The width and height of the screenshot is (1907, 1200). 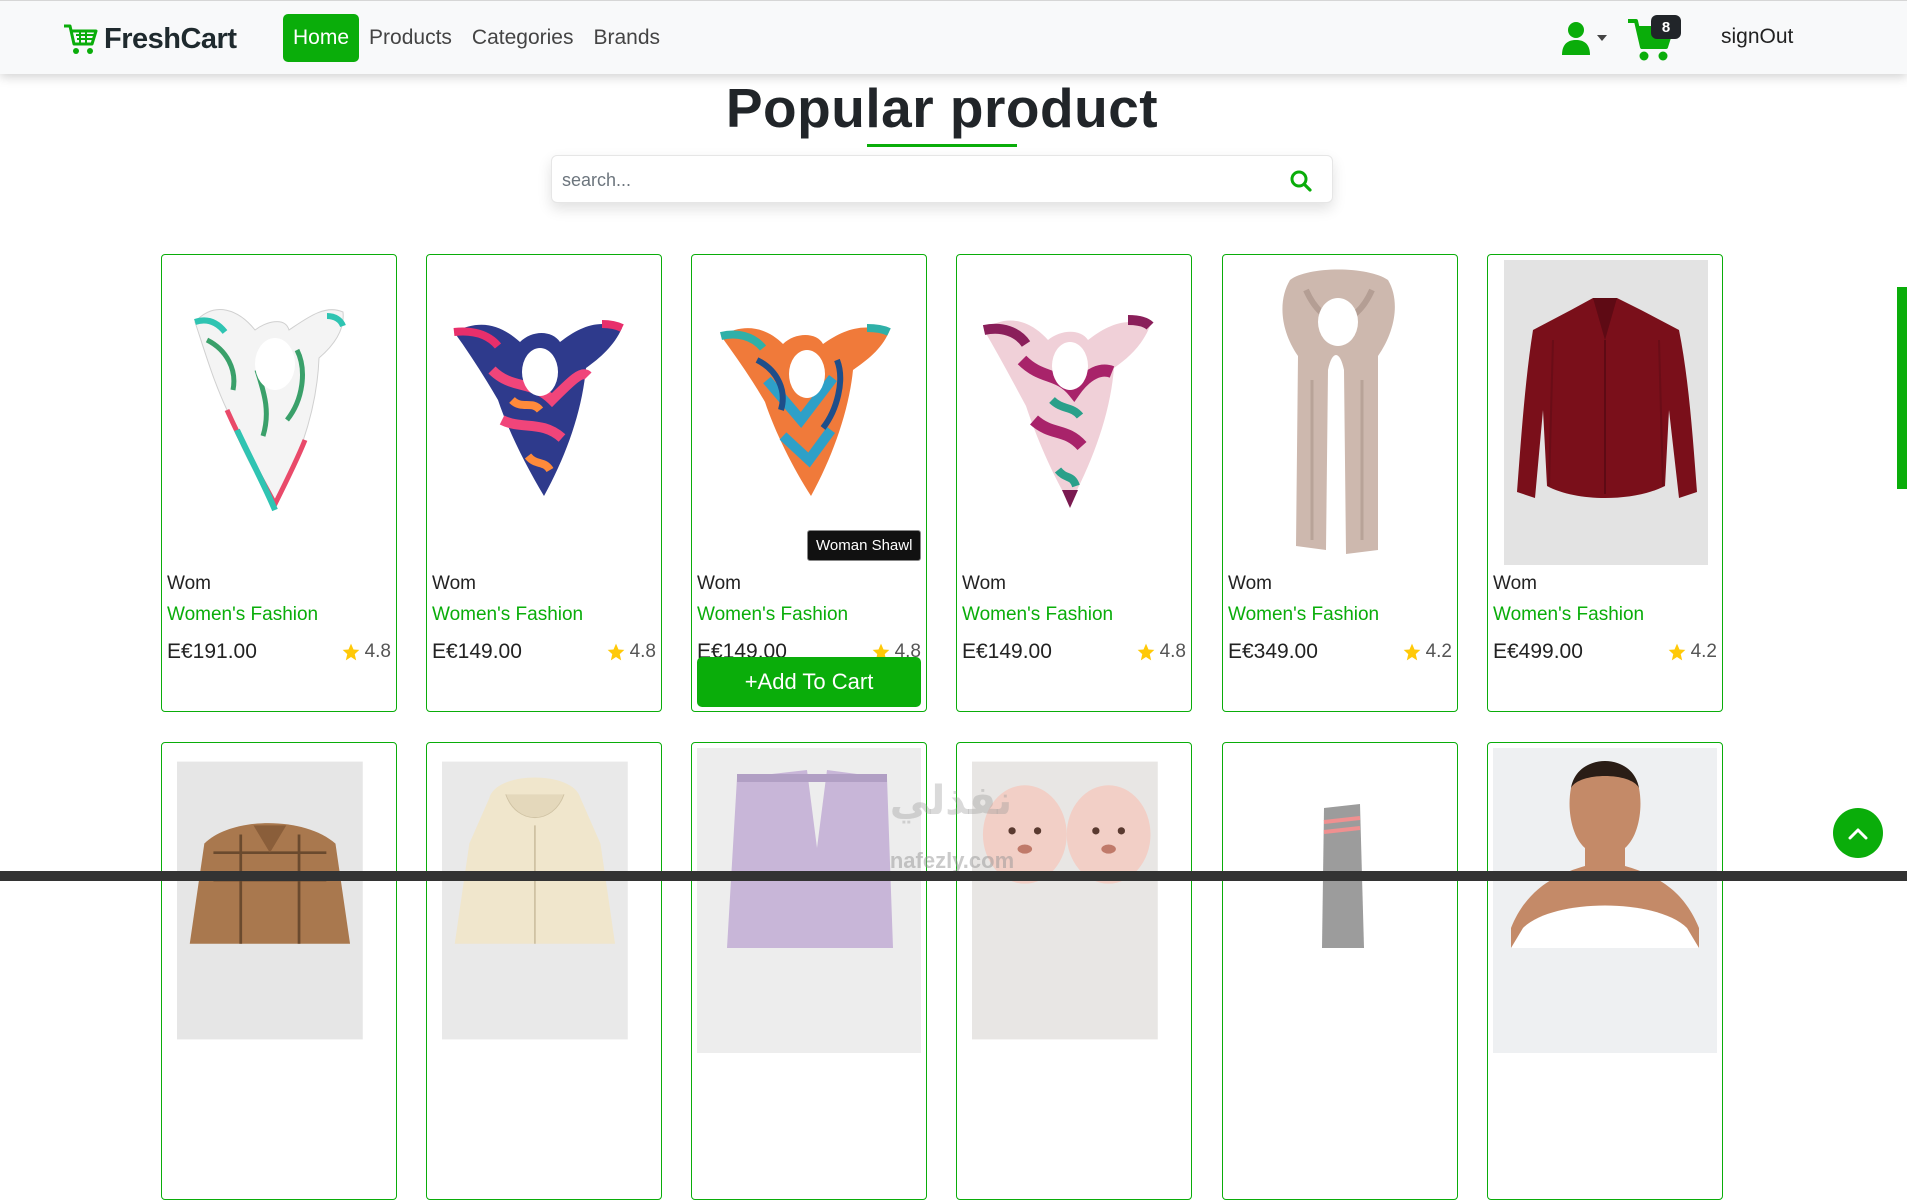 I want to click on caret-down-icon, so click(x=1602, y=38).